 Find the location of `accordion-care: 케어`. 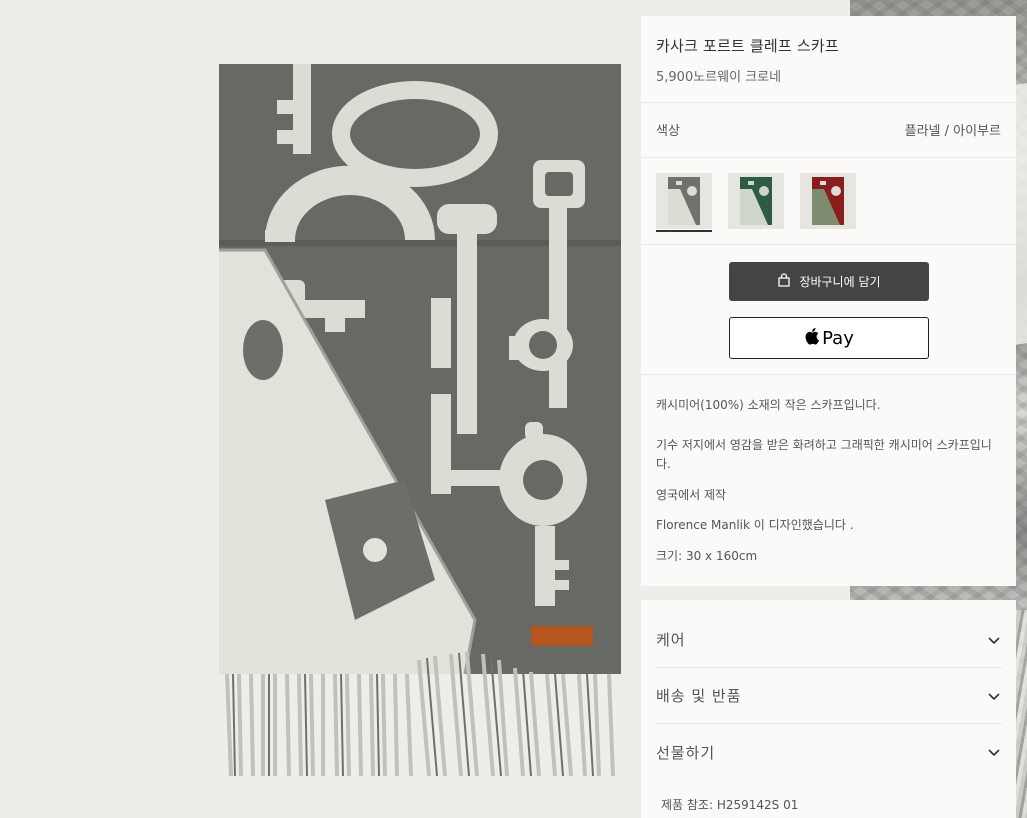

accordion-care: 케어 is located at coordinates (829, 640).